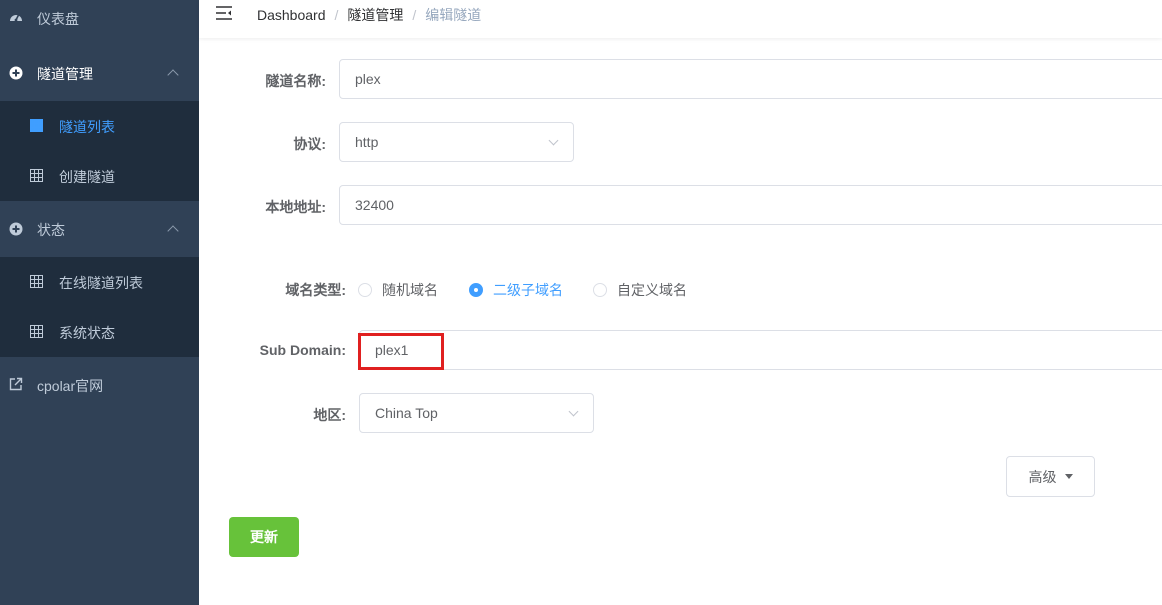 The height and width of the screenshot is (605, 1162). What do you see at coordinates (264, 537) in the screenshot?
I see `update-button: 更新` at bounding box center [264, 537].